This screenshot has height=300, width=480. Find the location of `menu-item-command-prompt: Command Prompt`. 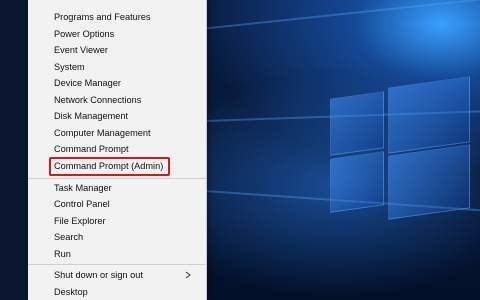

menu-item-command-prompt: Command Prompt is located at coordinates (126, 149).